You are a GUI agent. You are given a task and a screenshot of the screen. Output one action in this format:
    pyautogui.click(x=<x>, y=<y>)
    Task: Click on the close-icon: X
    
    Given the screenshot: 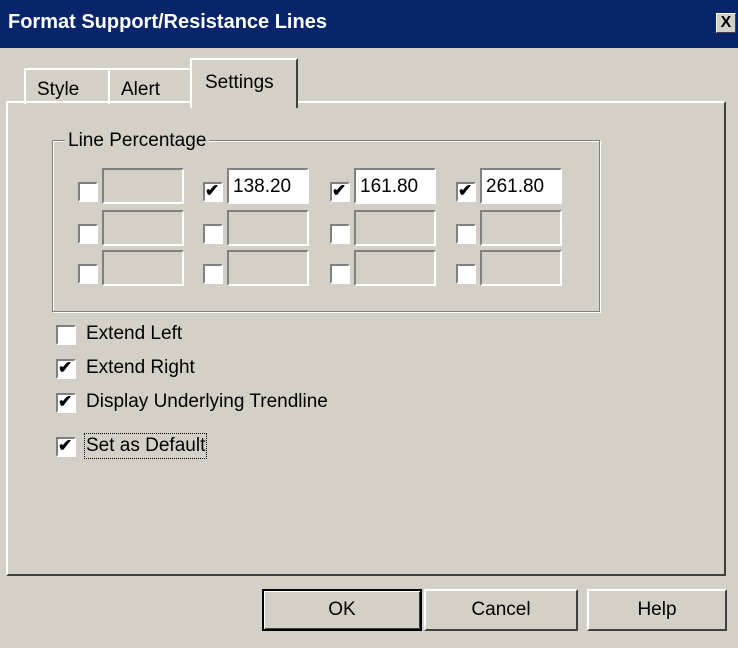 What is the action you would take?
    pyautogui.click(x=726, y=22)
    